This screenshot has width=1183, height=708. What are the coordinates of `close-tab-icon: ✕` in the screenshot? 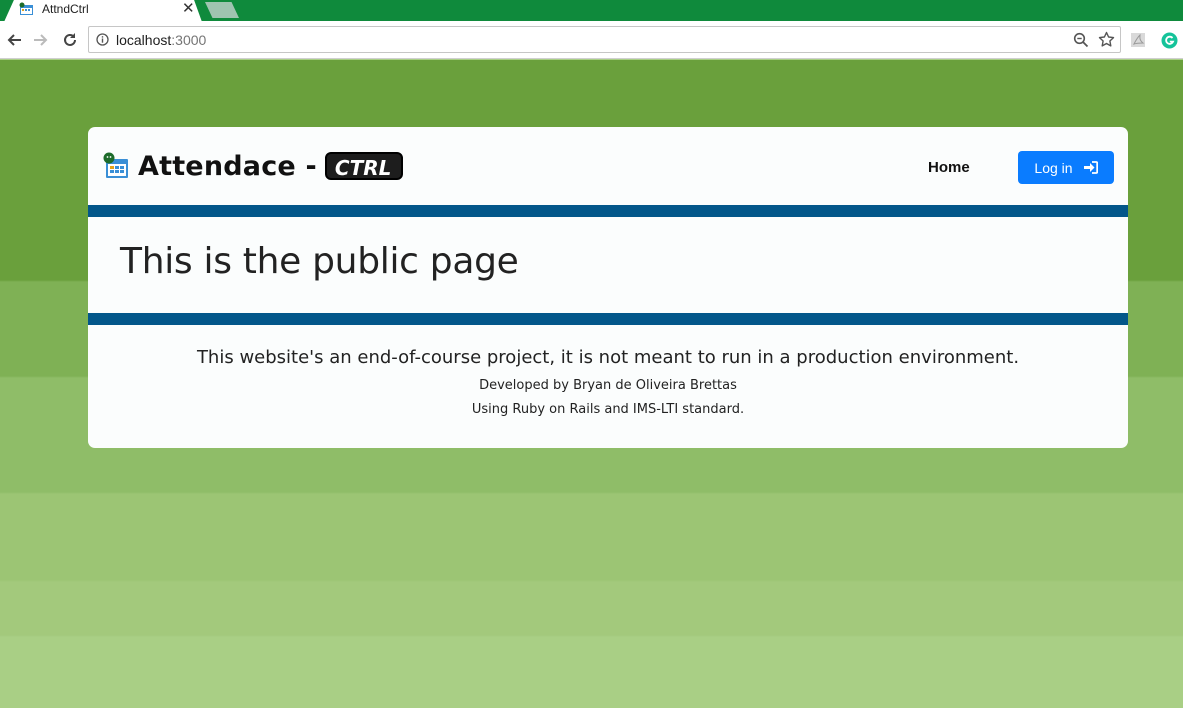 It's located at (188, 9).